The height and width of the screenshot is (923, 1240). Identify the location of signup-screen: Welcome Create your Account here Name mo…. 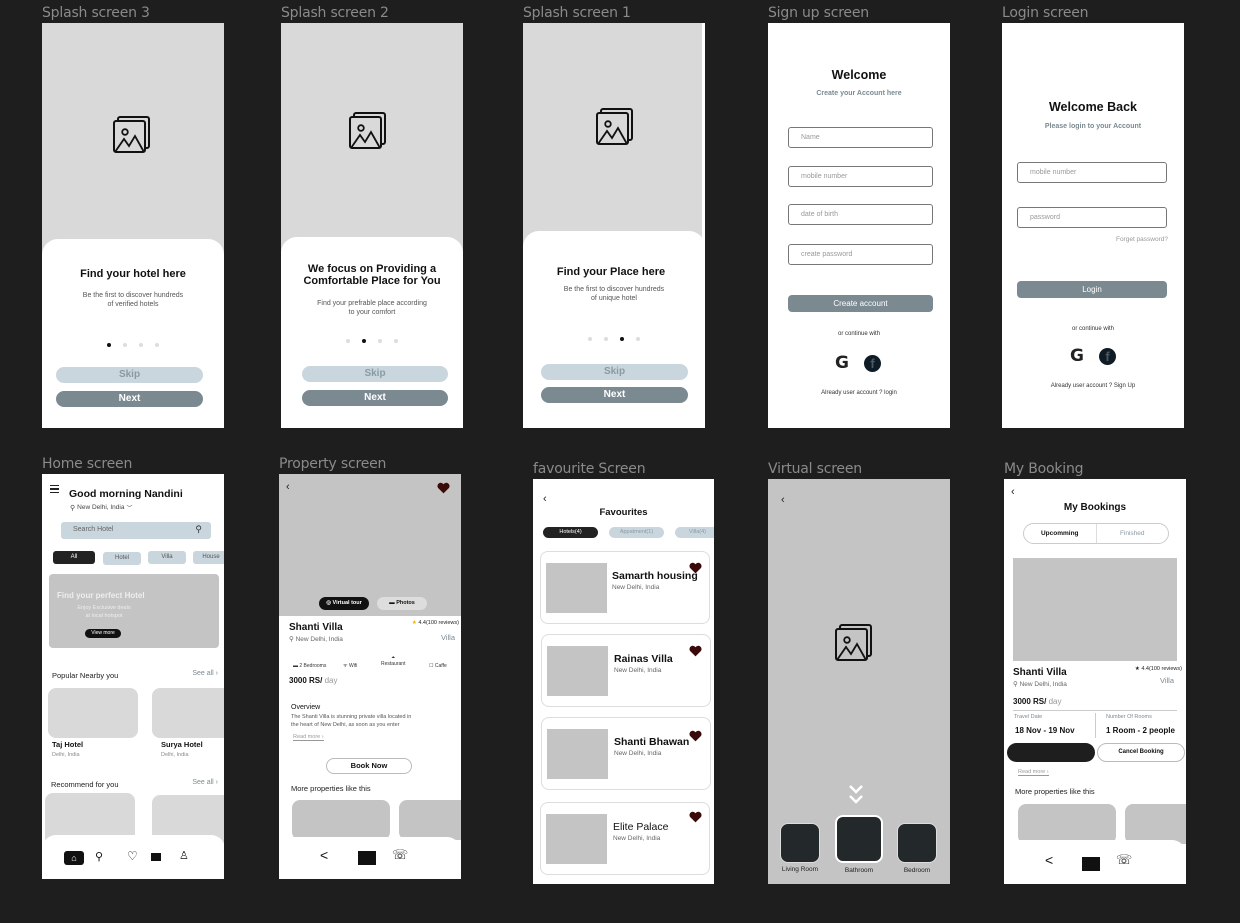
(859, 225).